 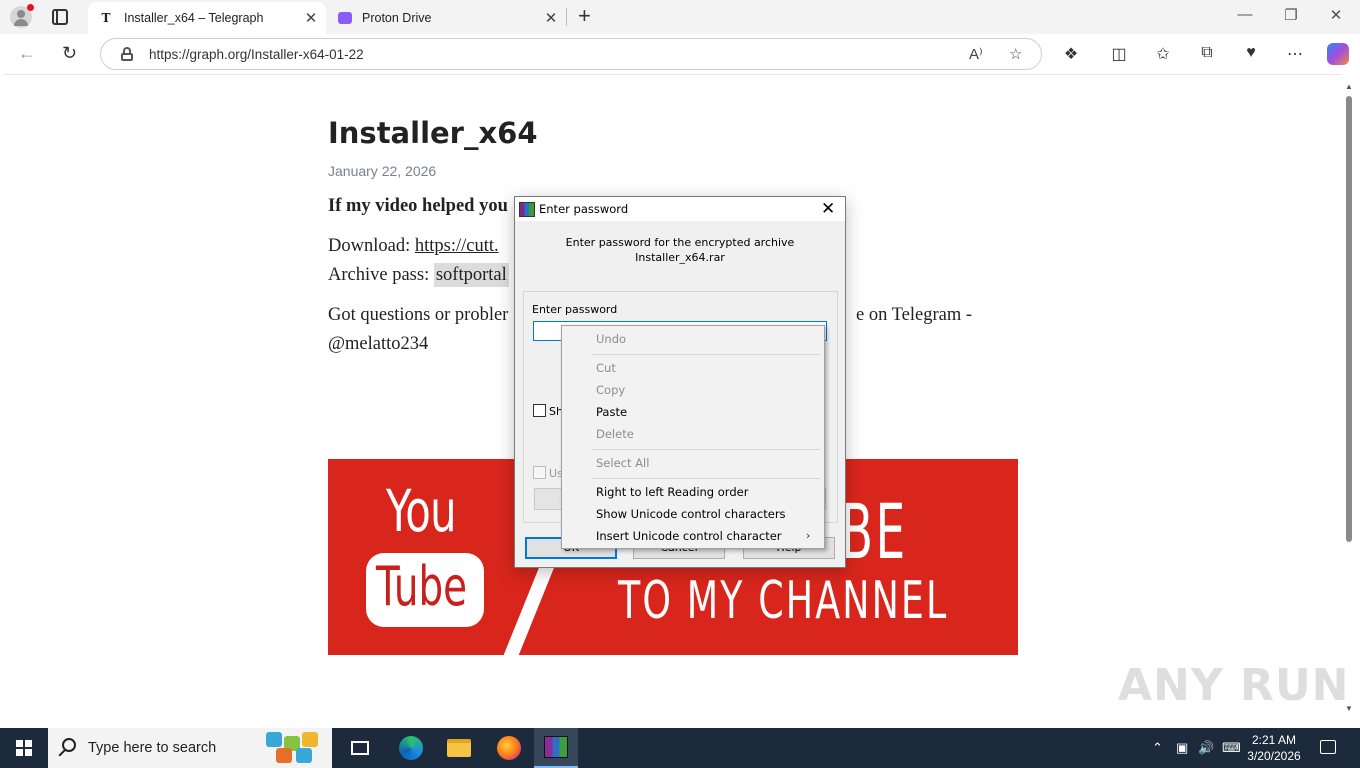 I want to click on archive-pass-label: Archive pass:, so click(x=381, y=275).